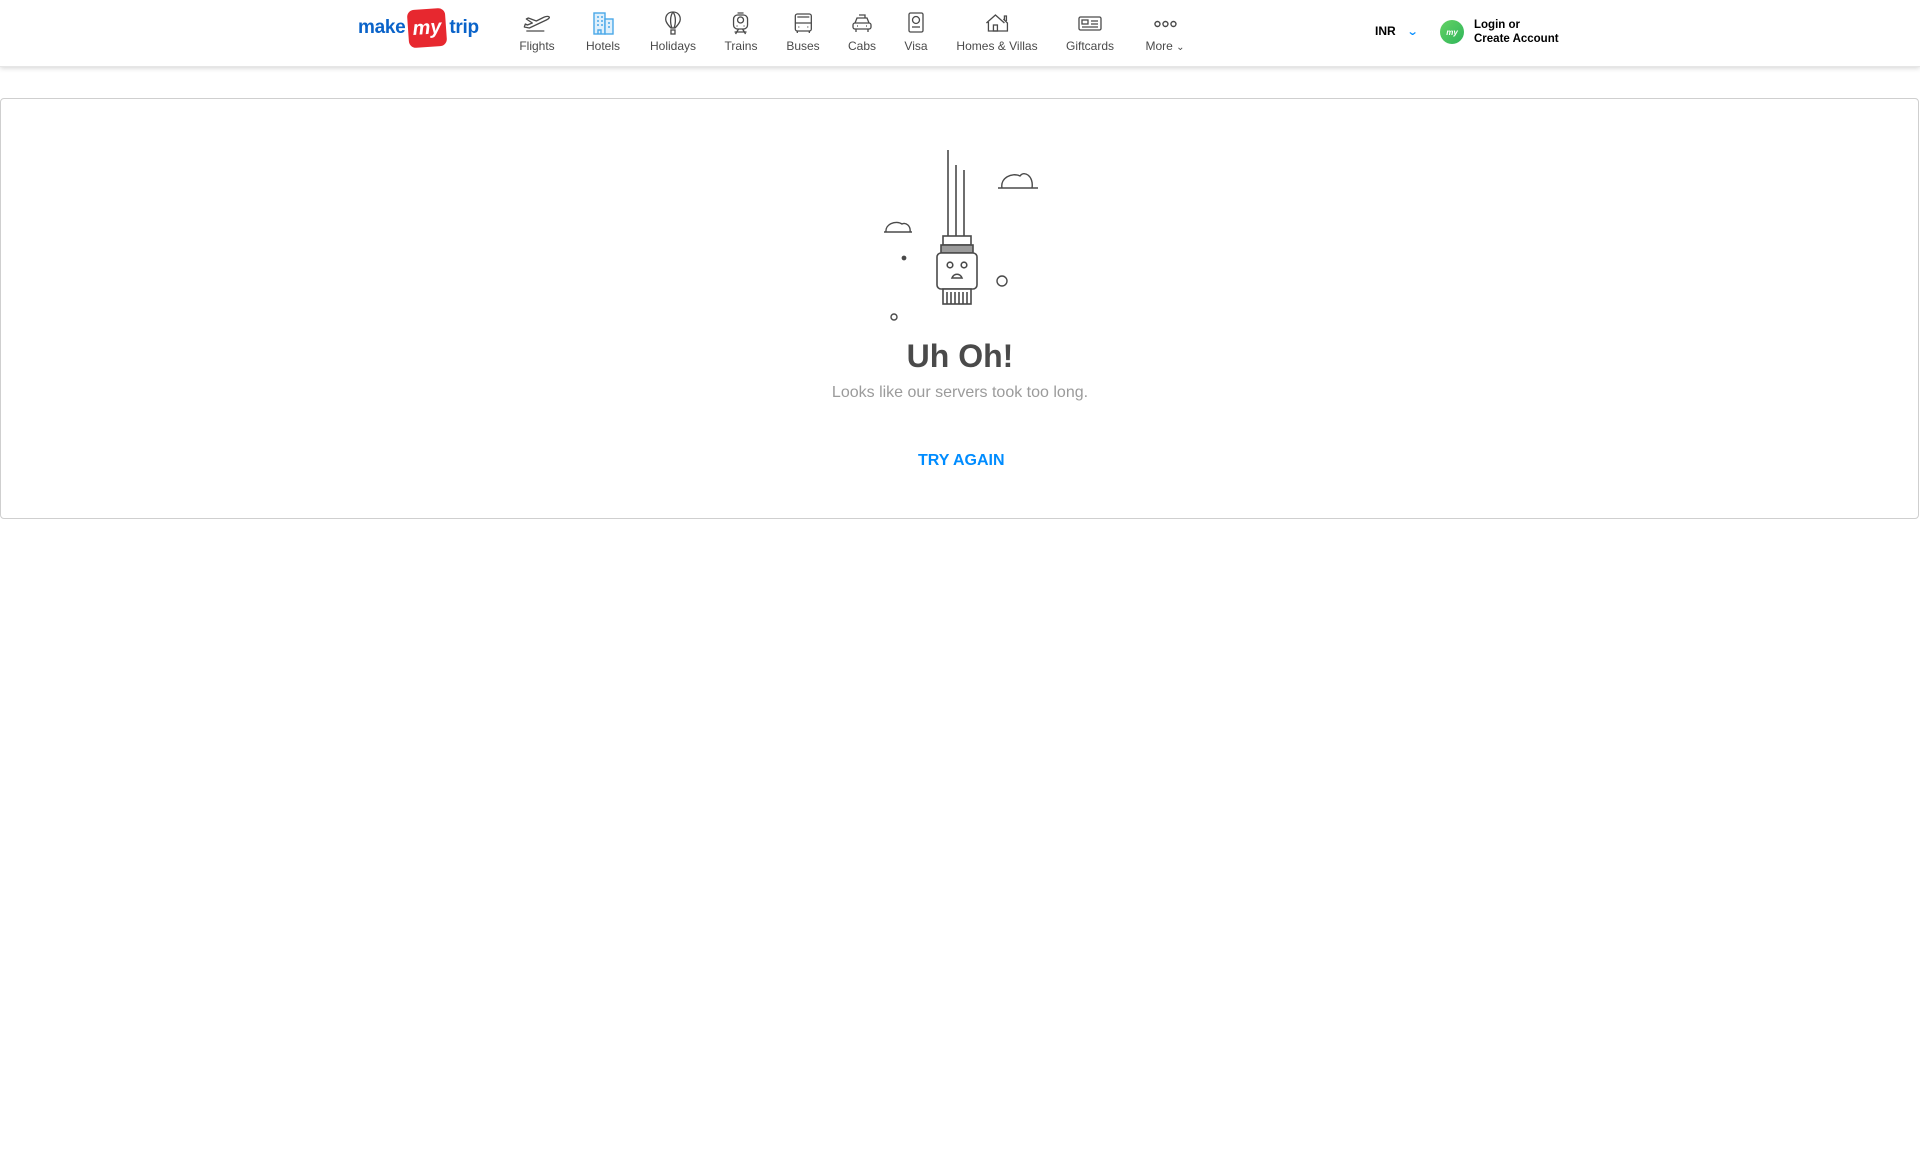  Describe the element at coordinates (997, 23) in the screenshot. I see `home-villa-icon` at that location.